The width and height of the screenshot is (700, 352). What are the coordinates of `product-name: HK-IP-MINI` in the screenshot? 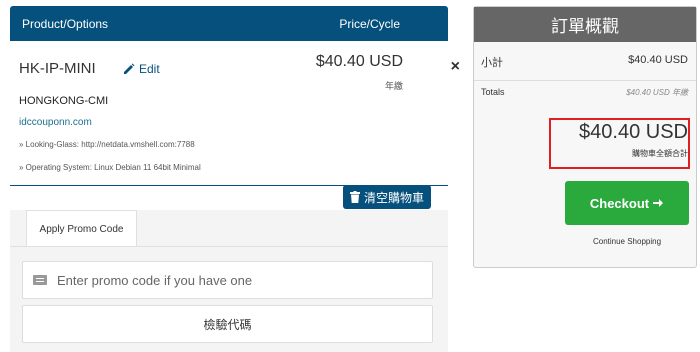 It's located at (57, 68).